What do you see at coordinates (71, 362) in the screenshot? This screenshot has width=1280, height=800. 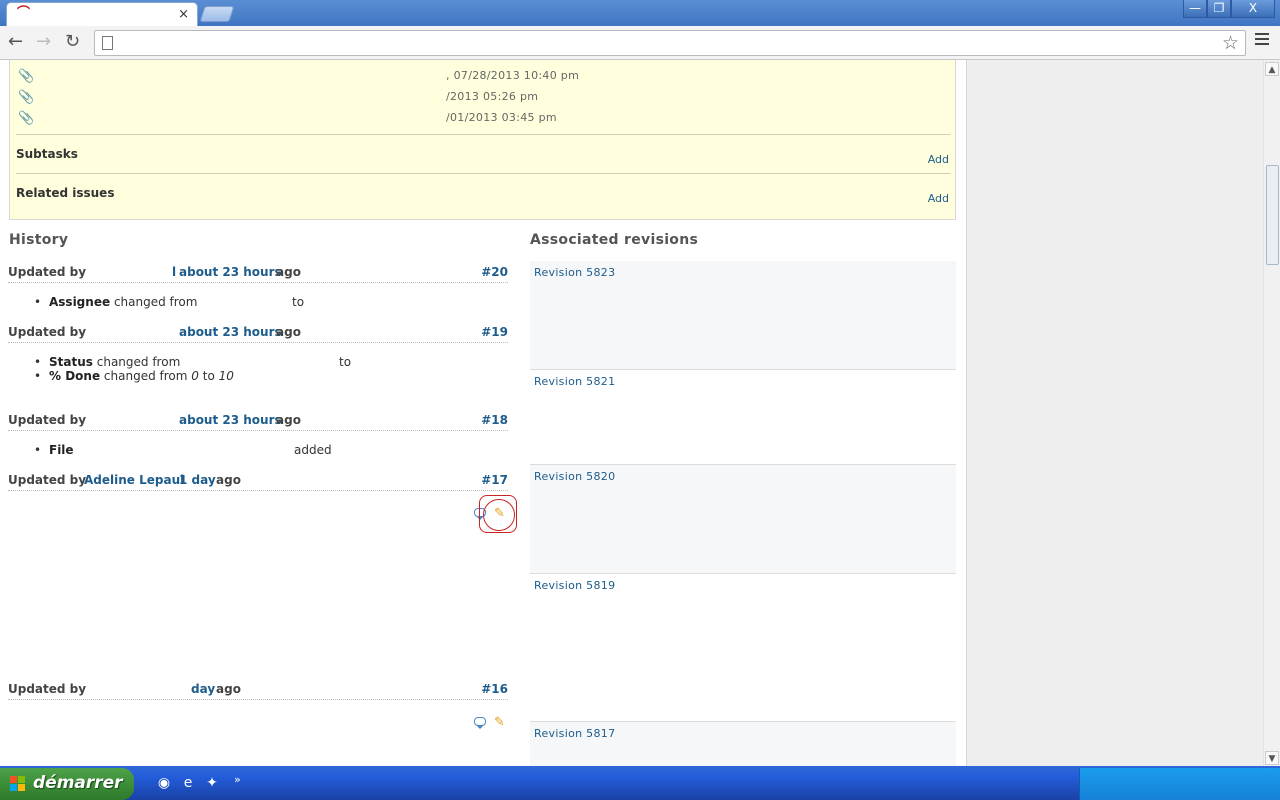 I see `detail-field: Status` at bounding box center [71, 362].